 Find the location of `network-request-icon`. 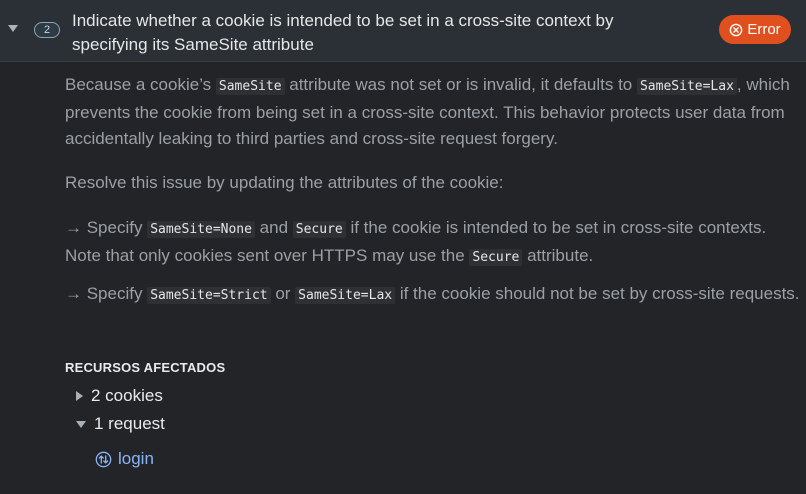

network-request-icon is located at coordinates (103, 459).